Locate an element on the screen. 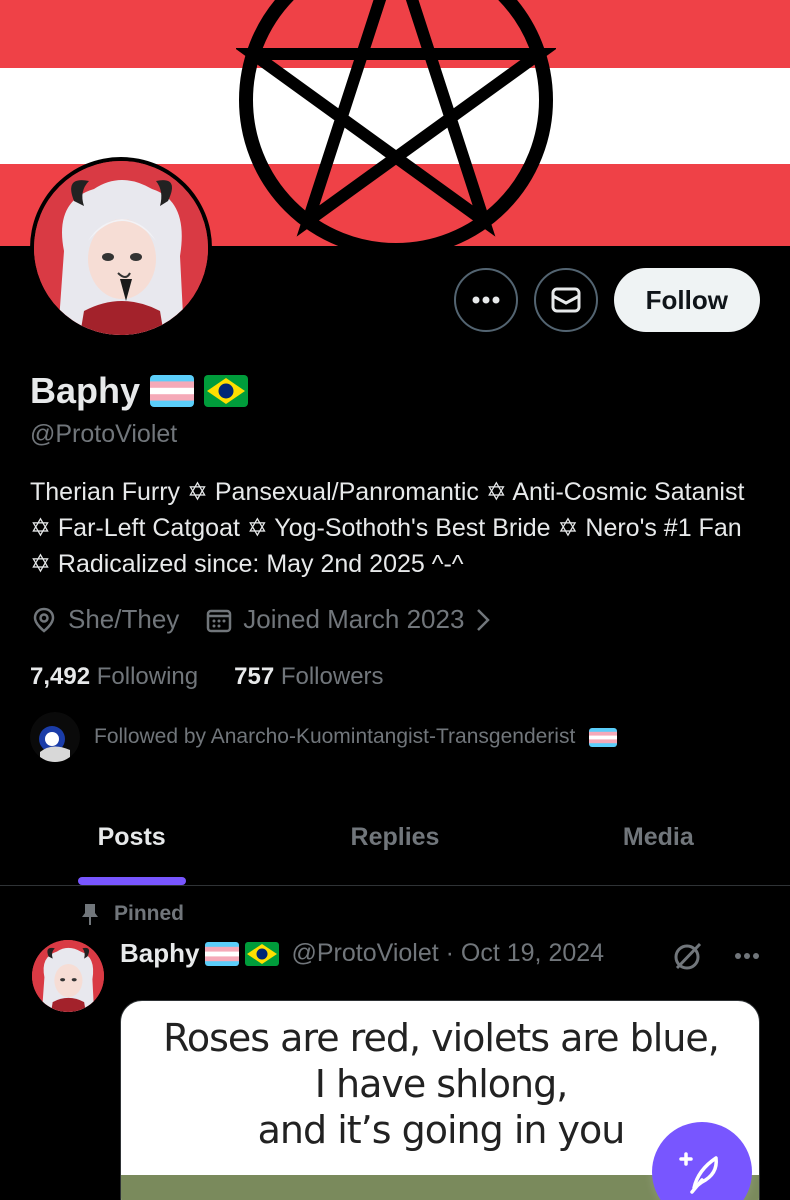  grok-icon is located at coordinates (688, 956).